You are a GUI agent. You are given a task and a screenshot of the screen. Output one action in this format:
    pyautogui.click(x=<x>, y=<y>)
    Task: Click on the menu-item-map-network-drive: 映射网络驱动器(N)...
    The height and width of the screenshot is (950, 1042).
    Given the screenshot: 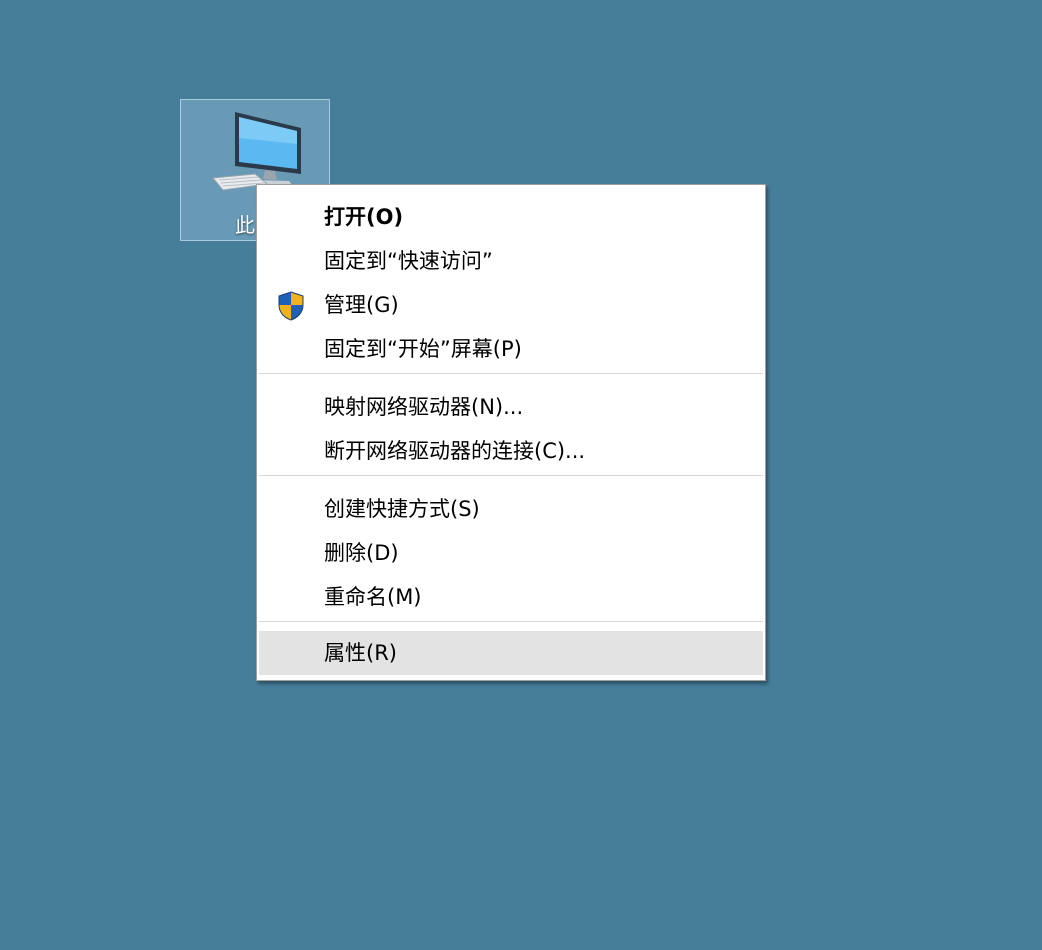 What is the action you would take?
    pyautogui.click(x=511, y=407)
    